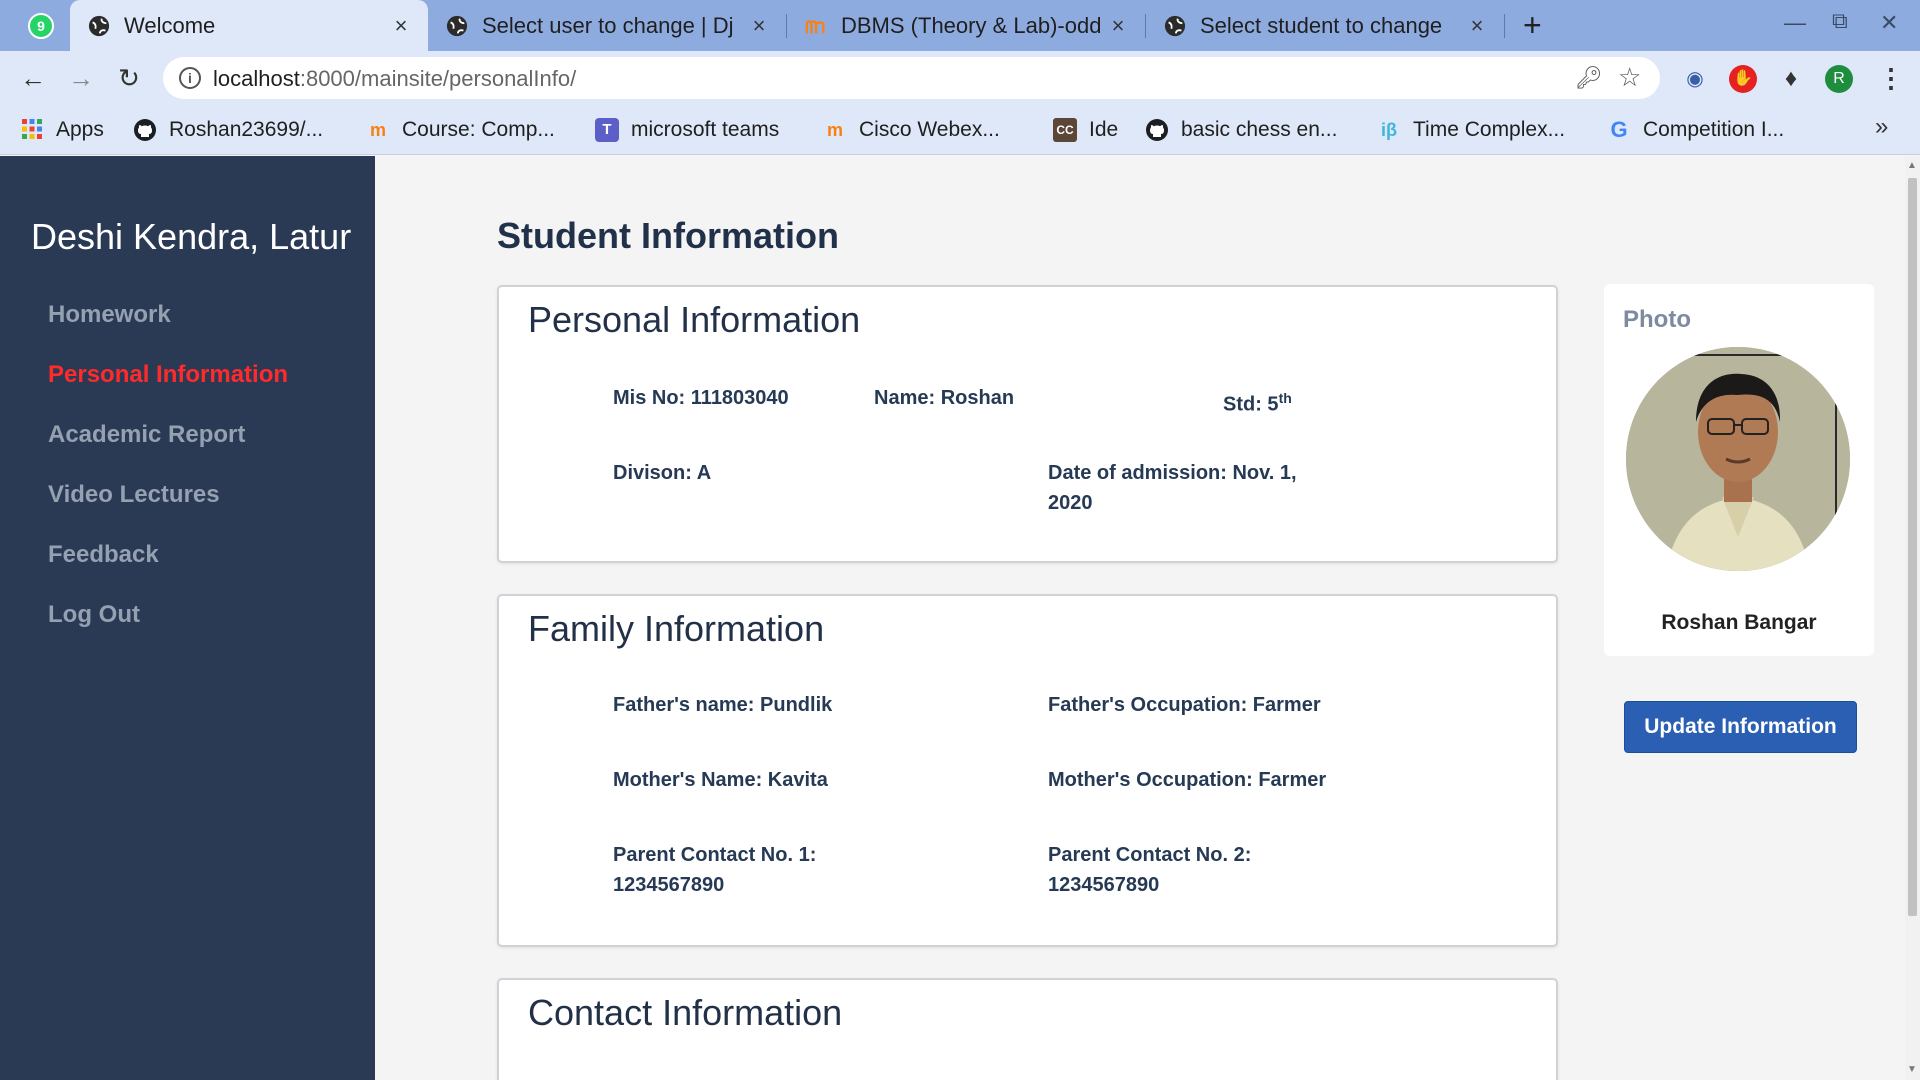 The width and height of the screenshot is (1920, 1080). Describe the element at coordinates (966, 25) in the screenshot. I see `tab-dbms: DBMS (Theory & Lab)-odd ×` at that location.